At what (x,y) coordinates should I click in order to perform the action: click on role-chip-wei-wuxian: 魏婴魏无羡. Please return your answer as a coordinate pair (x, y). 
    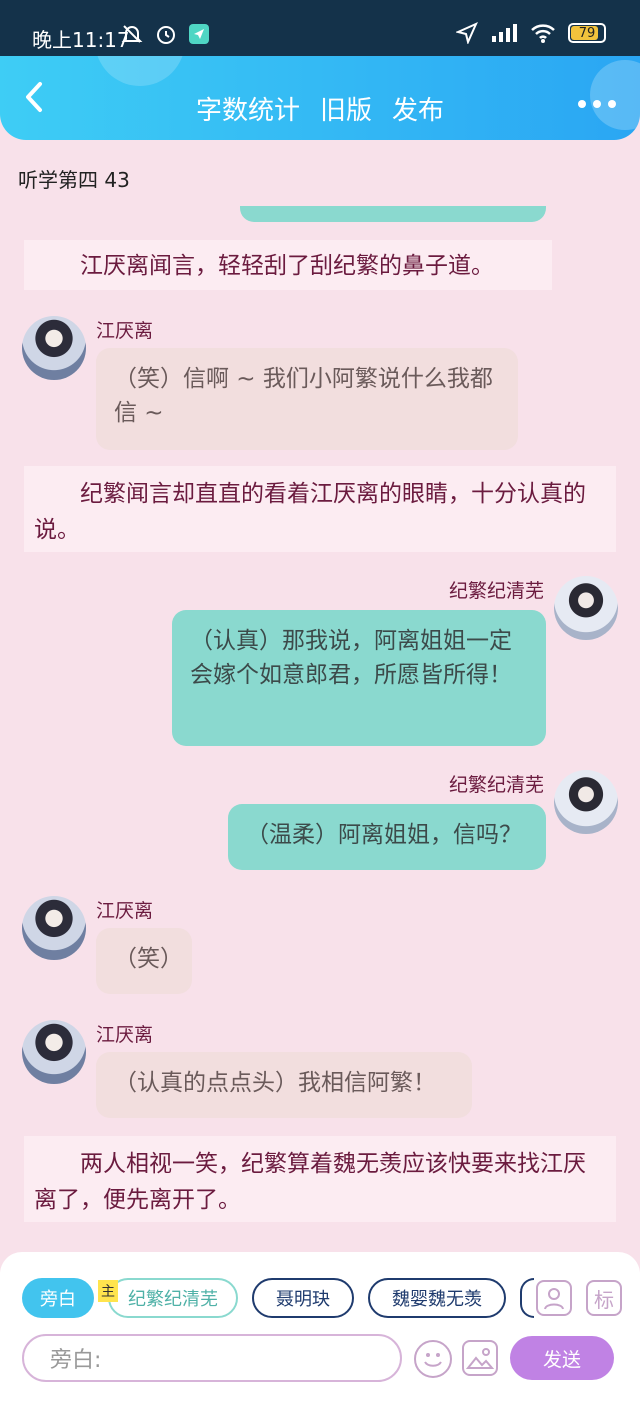
    Looking at the image, I should click on (437, 1298).